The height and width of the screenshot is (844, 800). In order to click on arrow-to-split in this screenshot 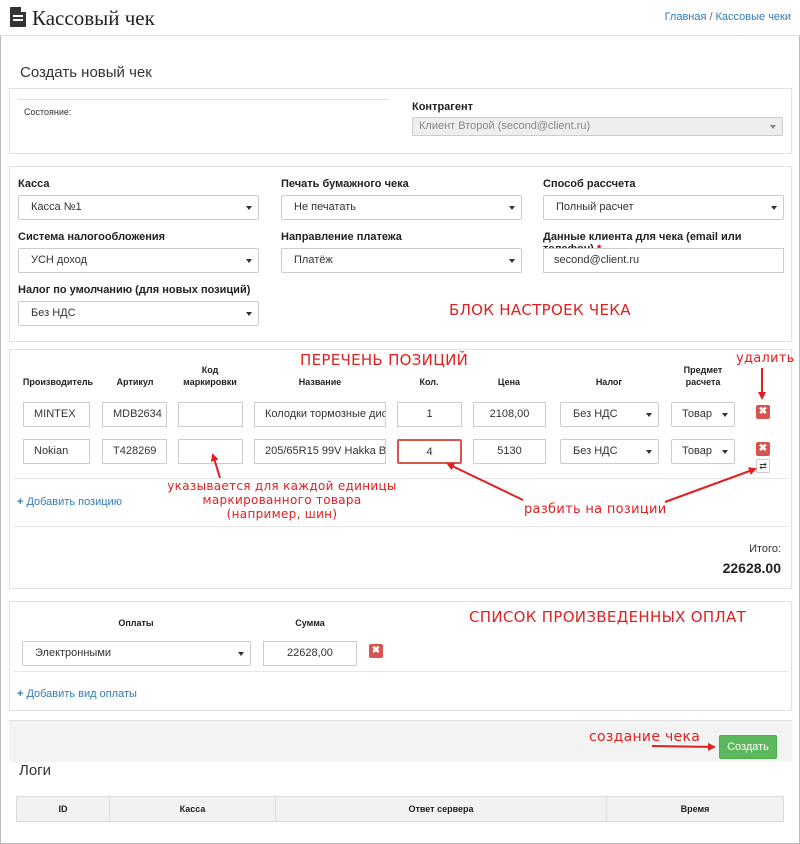, I will do `click(710, 485)`.